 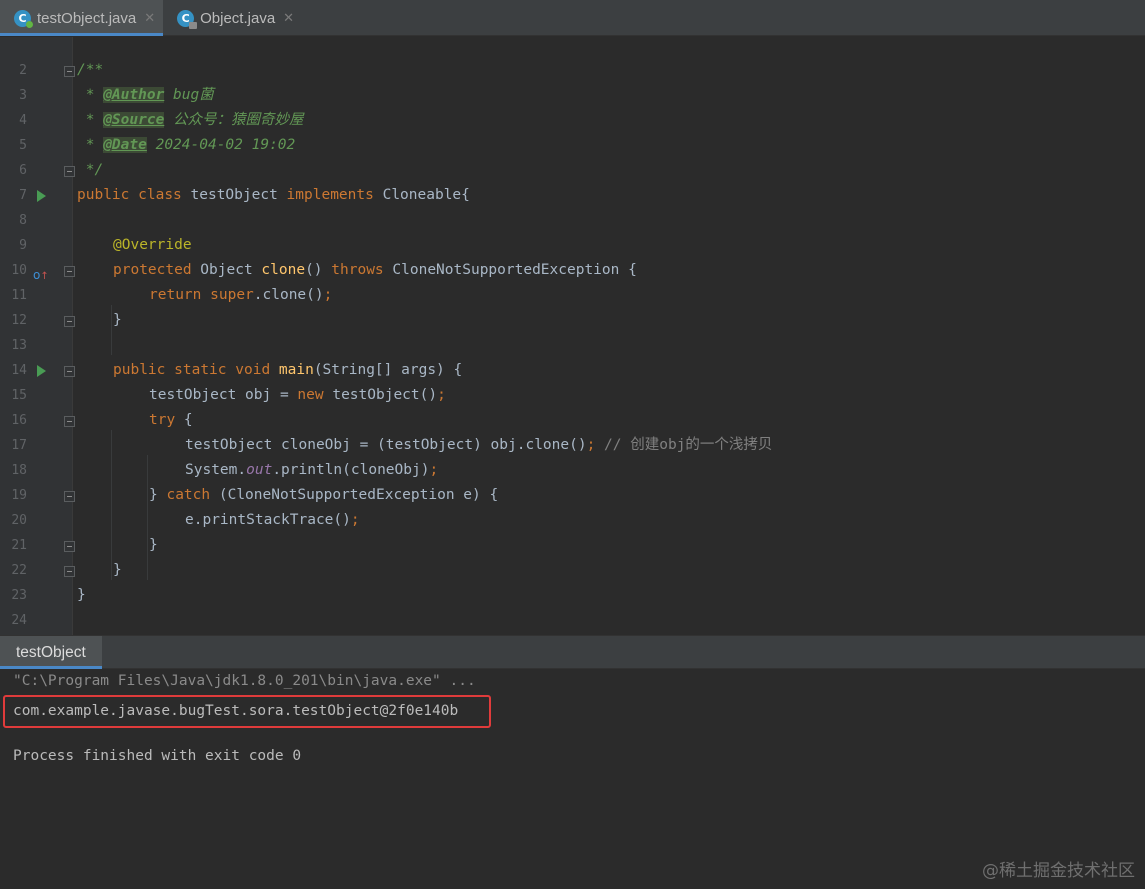 I want to click on run-tab-label: testObject, so click(x=51, y=652).